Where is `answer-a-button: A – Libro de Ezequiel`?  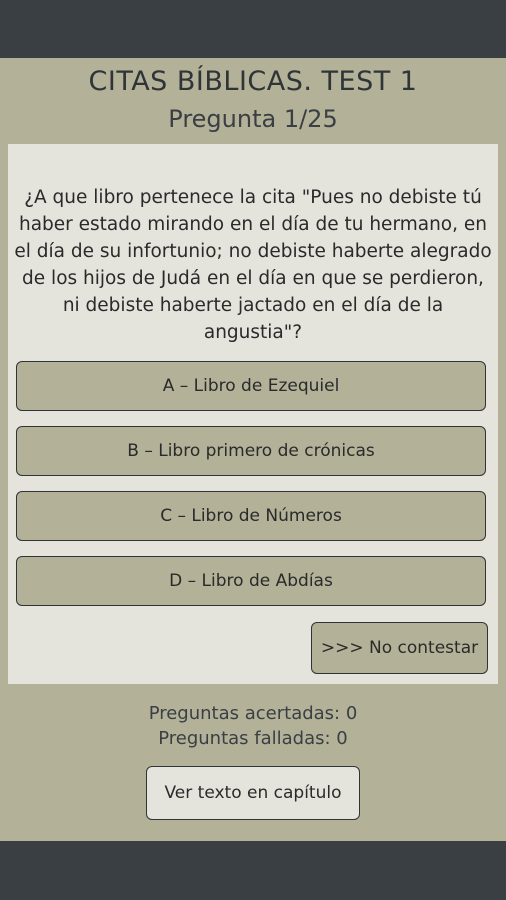 answer-a-button: A – Libro de Ezequiel is located at coordinates (251, 386).